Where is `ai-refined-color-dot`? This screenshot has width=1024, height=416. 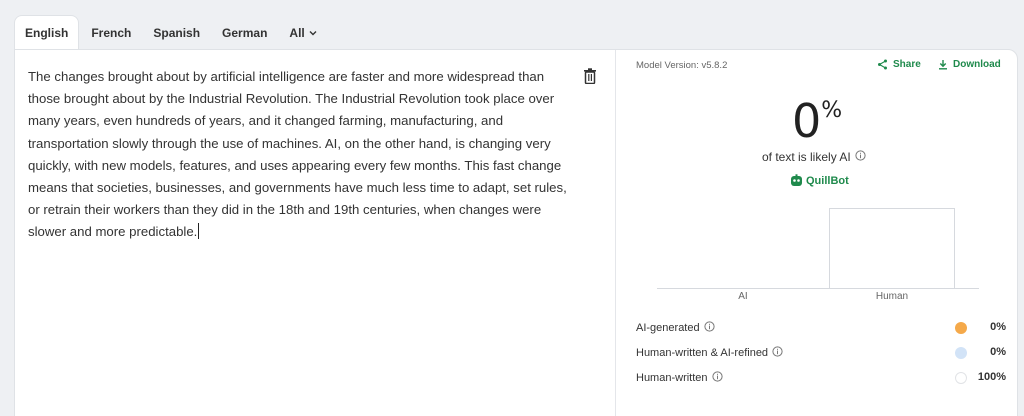
ai-refined-color-dot is located at coordinates (961, 353).